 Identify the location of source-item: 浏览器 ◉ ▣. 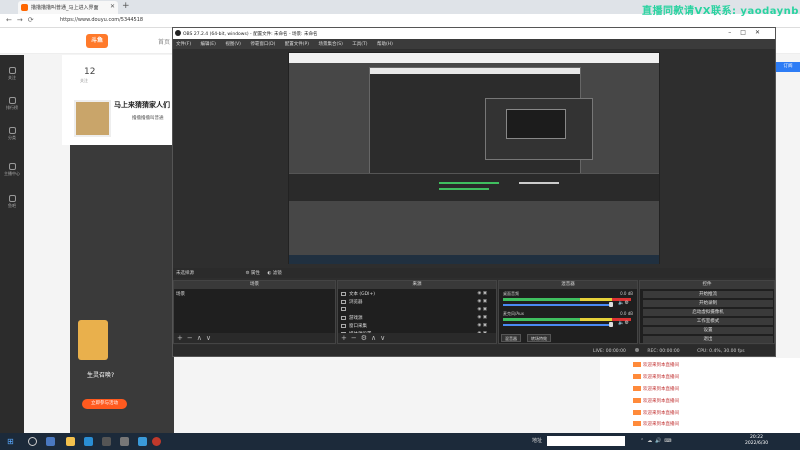
(416, 302).